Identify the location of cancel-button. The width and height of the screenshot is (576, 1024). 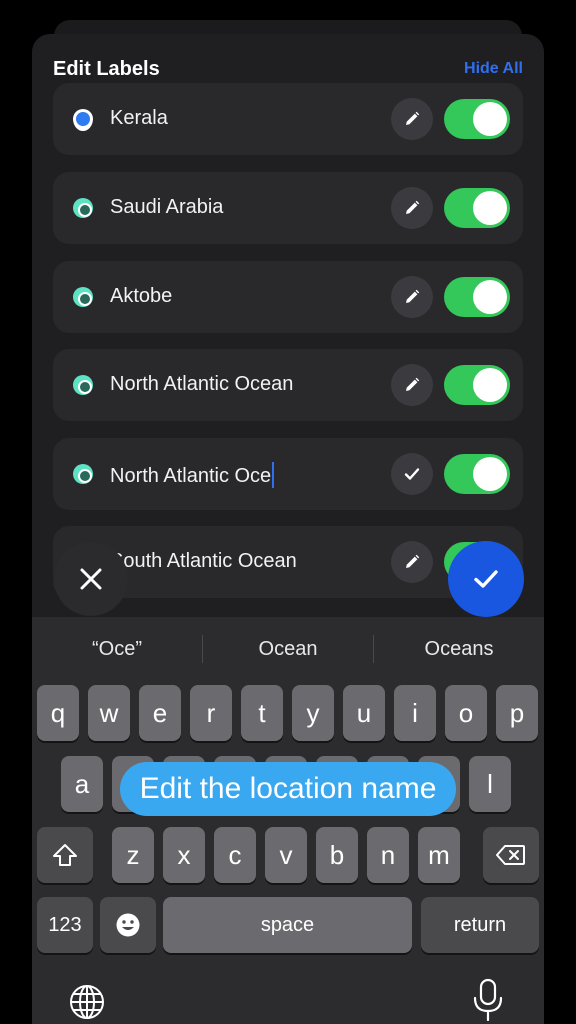
(91, 579).